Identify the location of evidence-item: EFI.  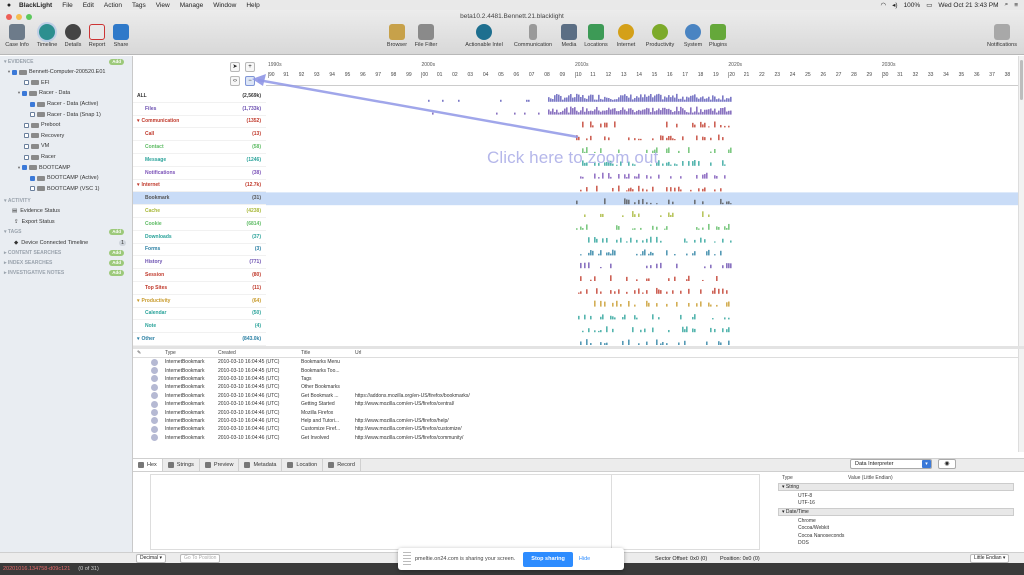
(66, 83).